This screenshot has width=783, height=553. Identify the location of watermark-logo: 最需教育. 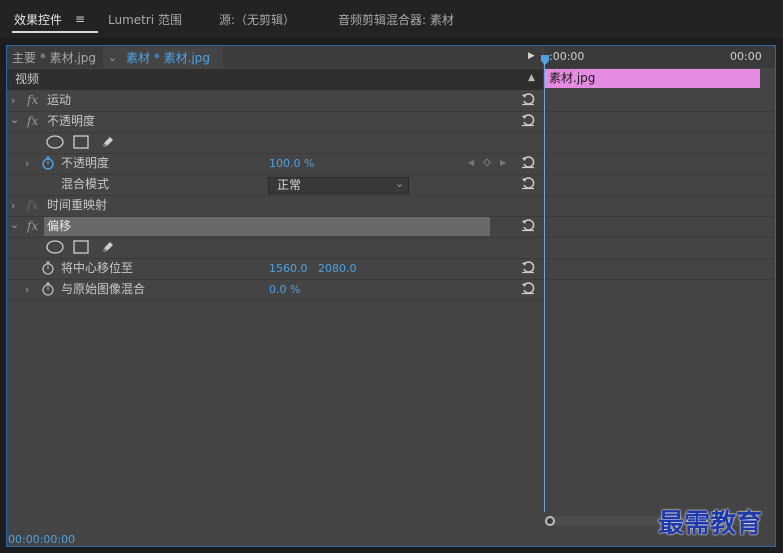
(710, 524).